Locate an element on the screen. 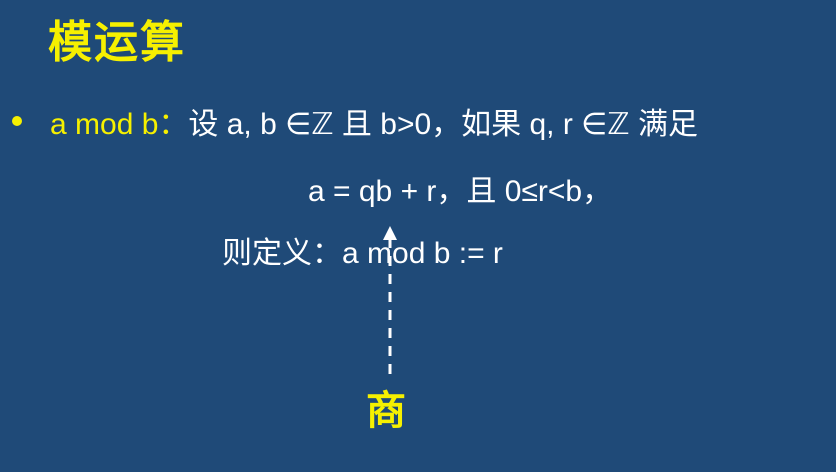  bullet-term: a mod b： is located at coordinates (119, 124).